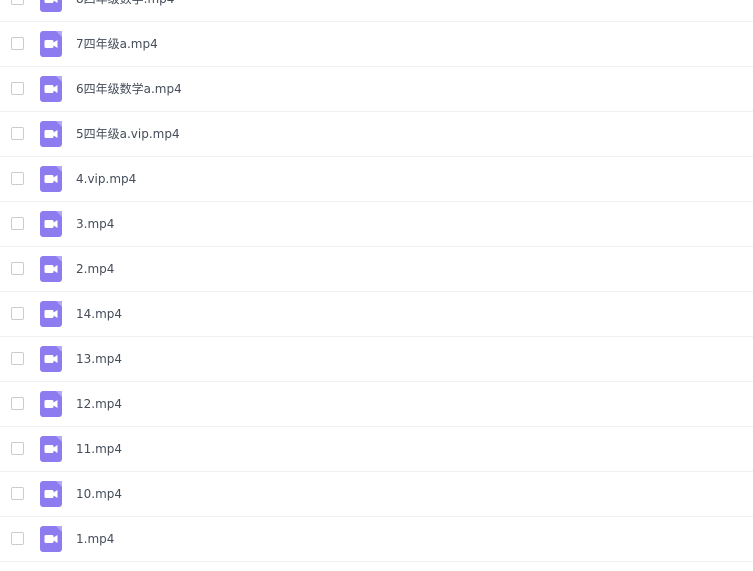 The height and width of the screenshot is (571, 753). I want to click on file-row: 8四年级数学.mp4, so click(376, 11).